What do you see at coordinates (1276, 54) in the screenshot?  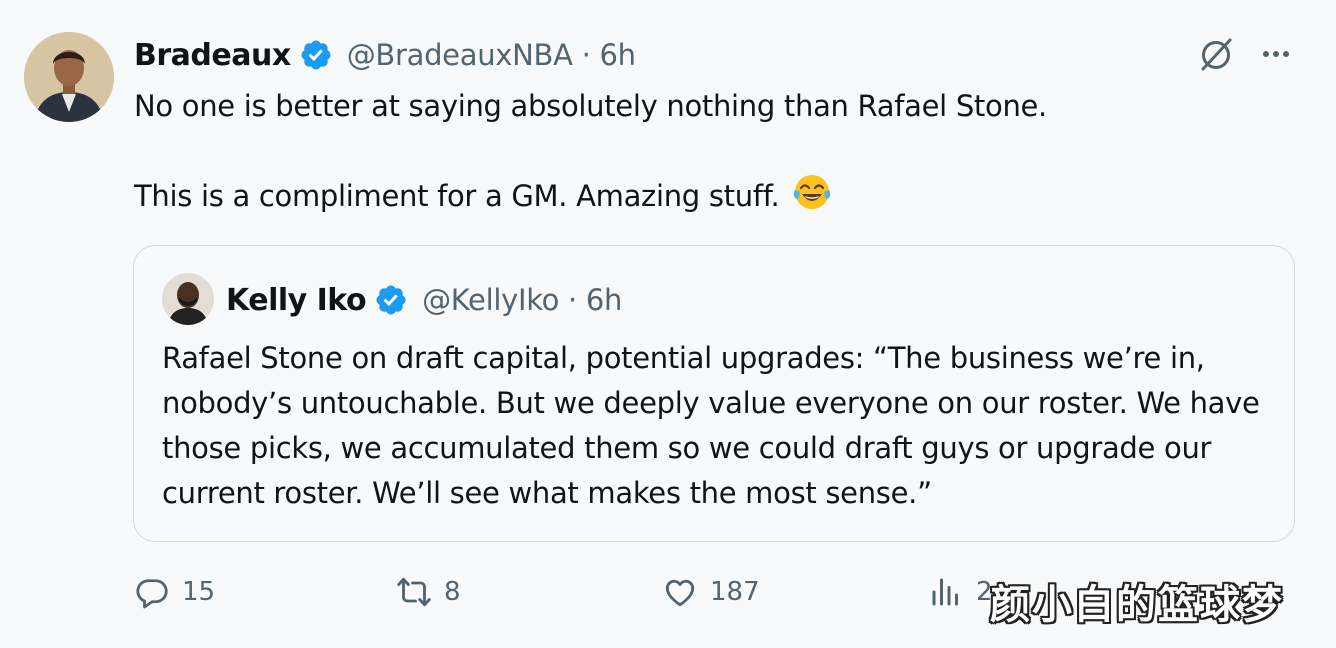 I see `more-options-icon` at bounding box center [1276, 54].